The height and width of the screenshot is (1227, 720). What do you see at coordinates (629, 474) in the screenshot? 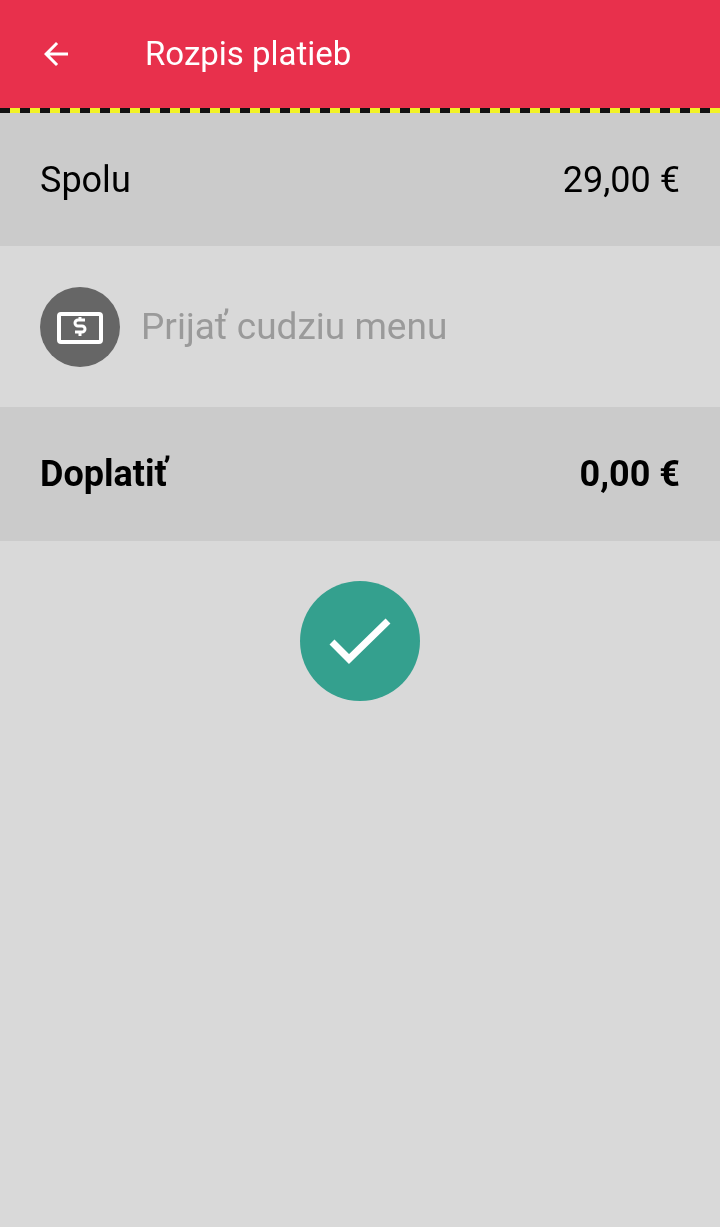
I see `due-value: 0,00 €` at bounding box center [629, 474].